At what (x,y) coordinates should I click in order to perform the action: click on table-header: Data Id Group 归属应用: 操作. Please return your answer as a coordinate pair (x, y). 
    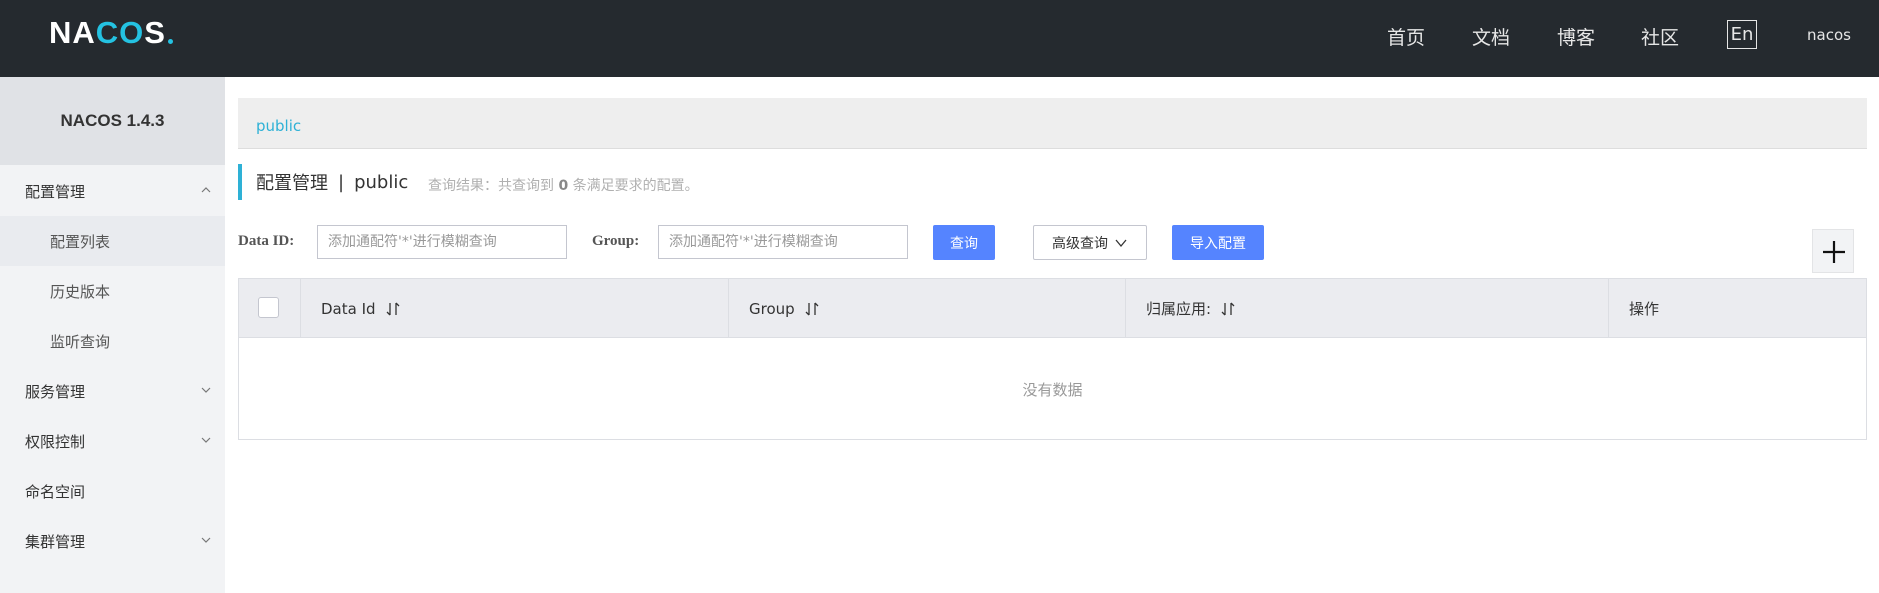
    Looking at the image, I should click on (1052, 308).